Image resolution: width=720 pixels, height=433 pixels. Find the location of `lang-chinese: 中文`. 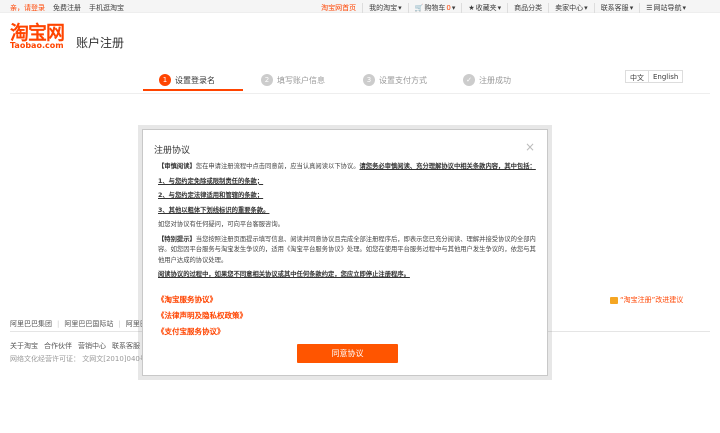

lang-chinese: 中文 is located at coordinates (637, 76).